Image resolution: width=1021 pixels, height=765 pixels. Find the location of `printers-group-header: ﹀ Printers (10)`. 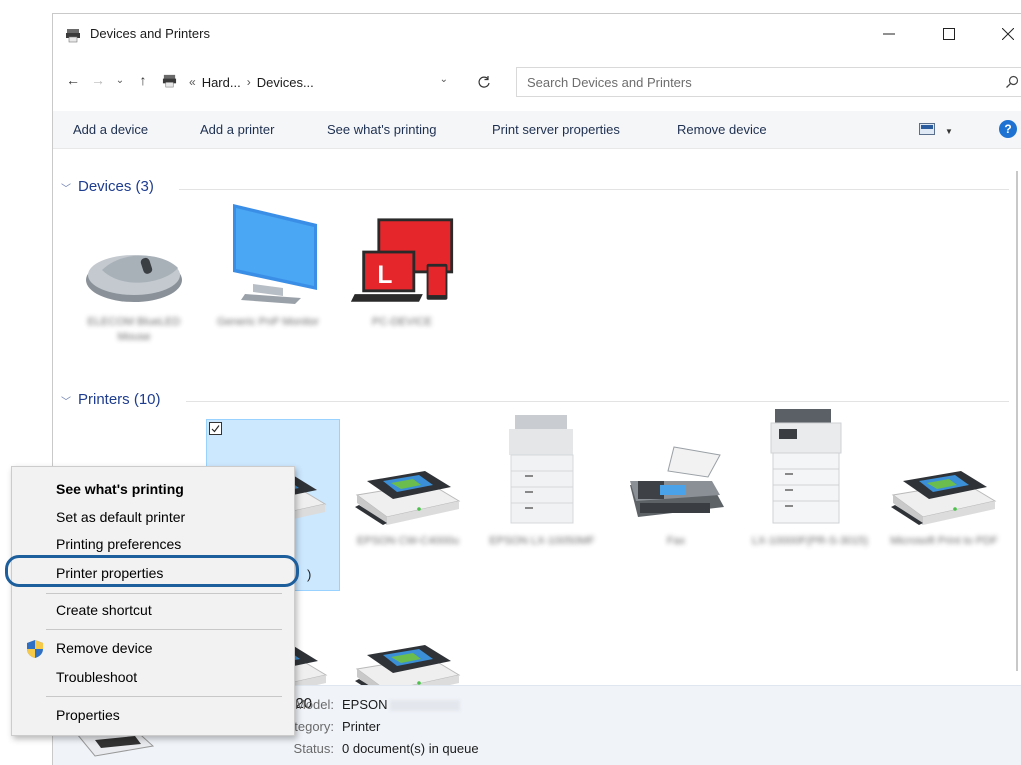

printers-group-header: ﹀ Printers (10) is located at coordinates (111, 399).